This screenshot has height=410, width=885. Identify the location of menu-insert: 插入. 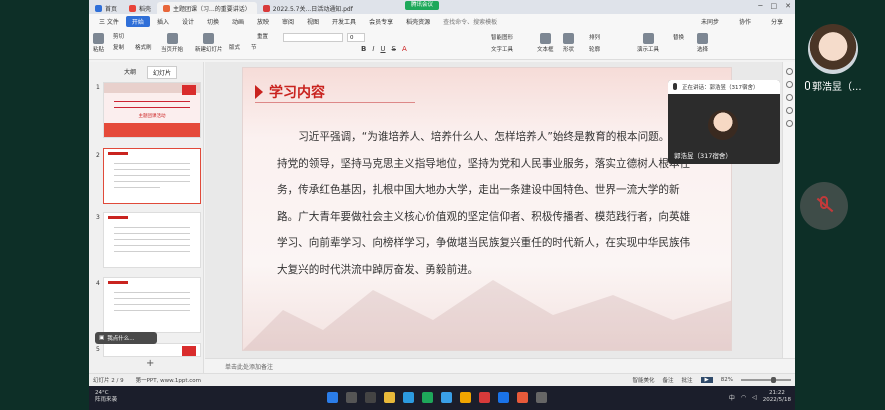
(163, 21).